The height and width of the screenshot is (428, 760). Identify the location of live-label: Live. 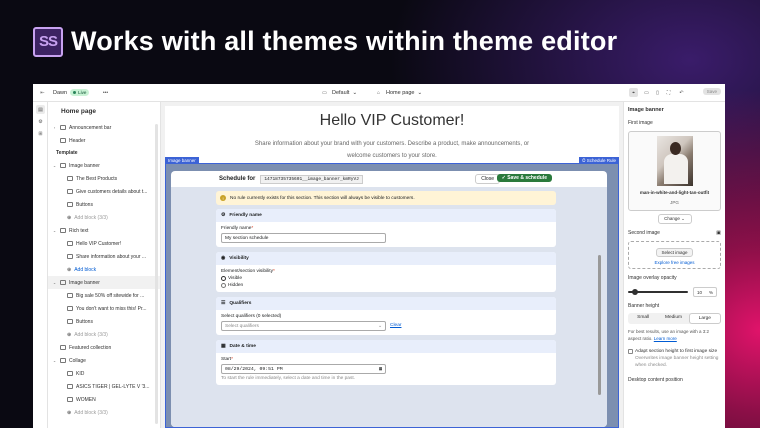
(82, 92).